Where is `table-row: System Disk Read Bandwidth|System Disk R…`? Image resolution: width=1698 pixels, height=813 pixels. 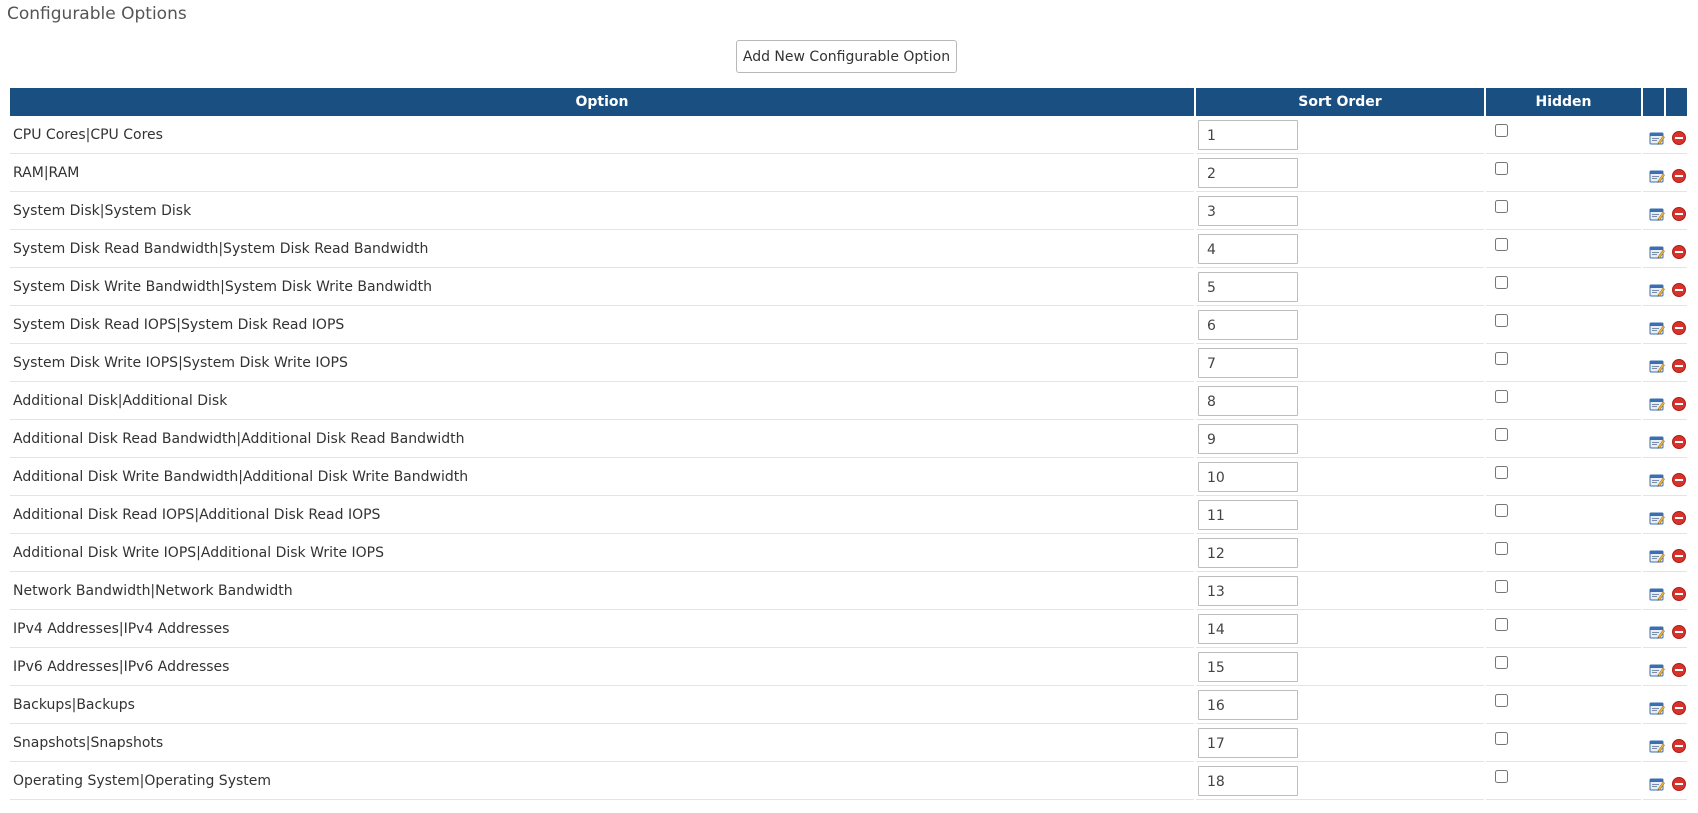 table-row: System Disk Read Bandwidth|System Disk R… is located at coordinates (848, 249).